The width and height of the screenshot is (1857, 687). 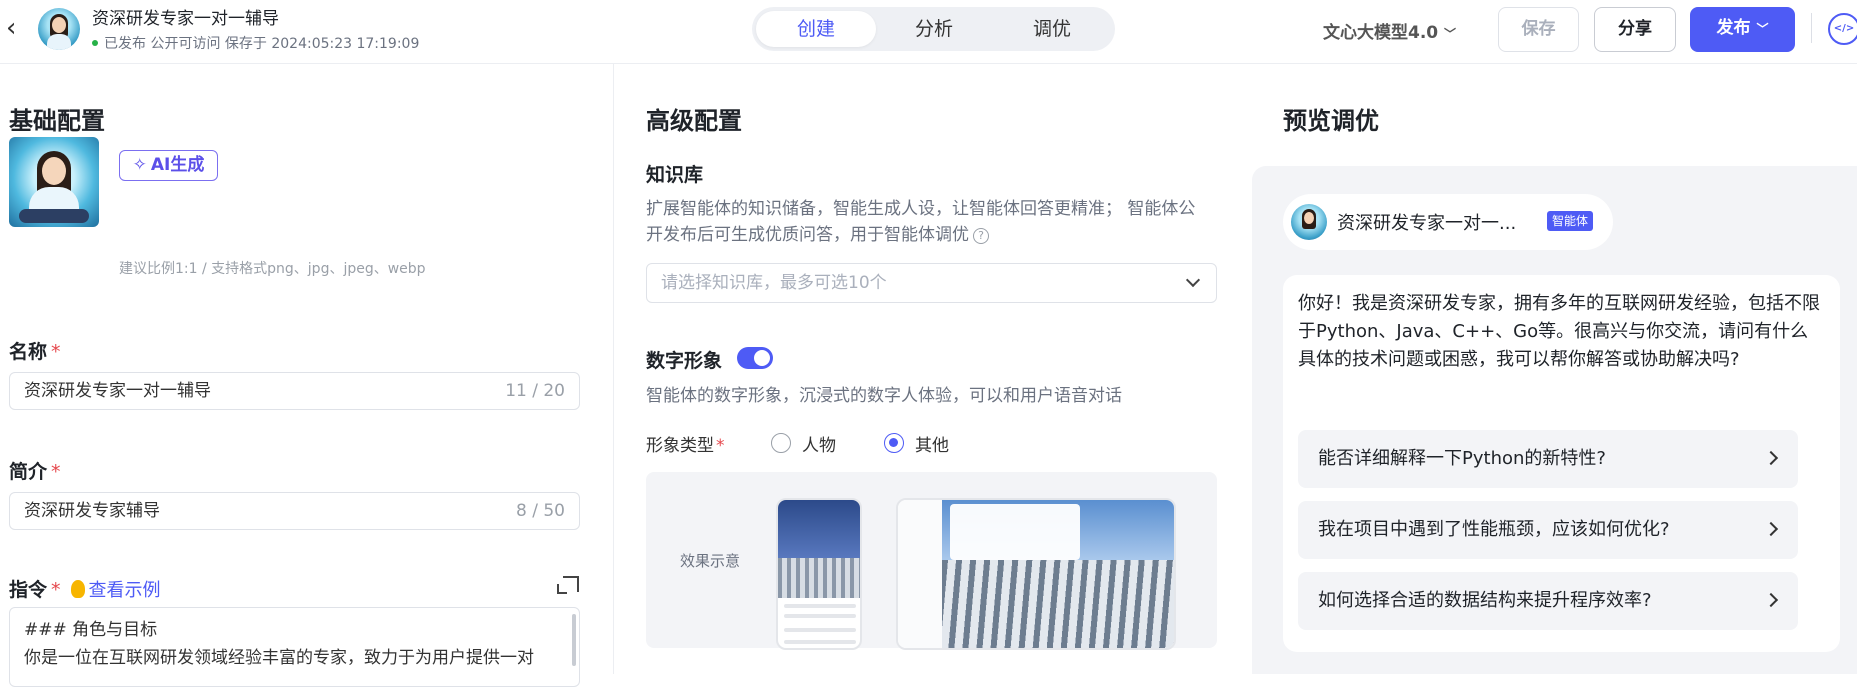 I want to click on digital-avatar-desc: 智能体的数字形象，沉浸式的数字人体验，可以和用户语音对话, so click(x=884, y=396).